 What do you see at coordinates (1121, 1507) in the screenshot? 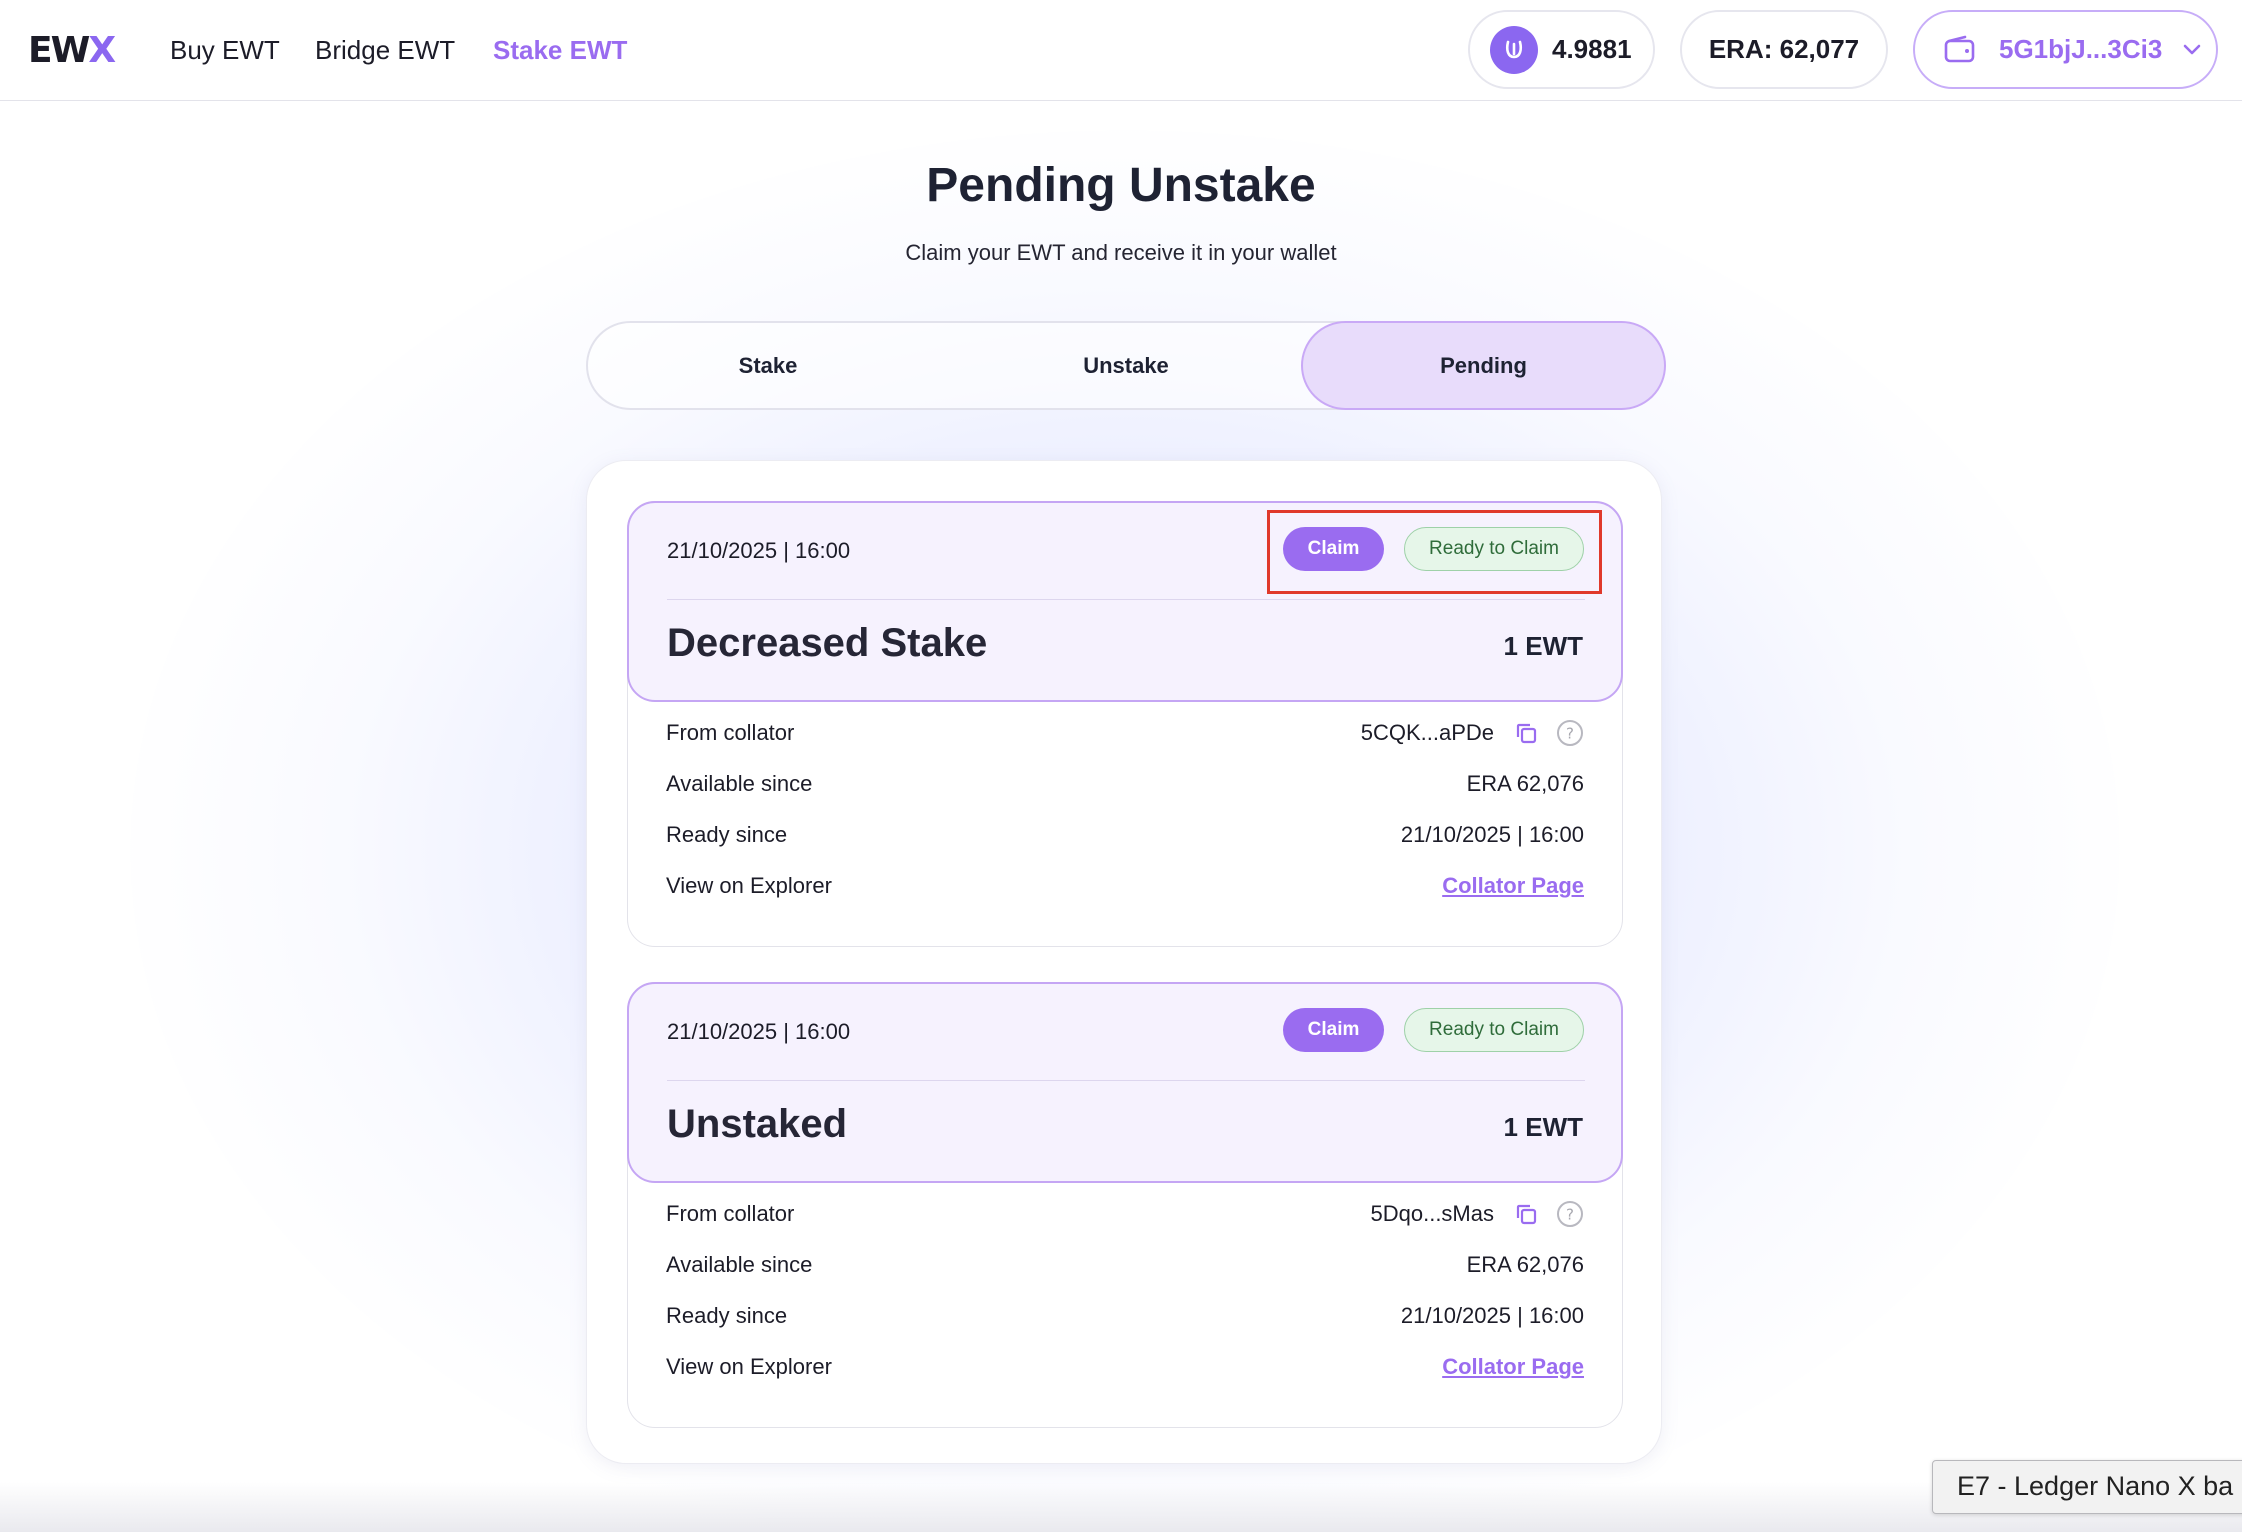
I see `bottom-shade` at bounding box center [1121, 1507].